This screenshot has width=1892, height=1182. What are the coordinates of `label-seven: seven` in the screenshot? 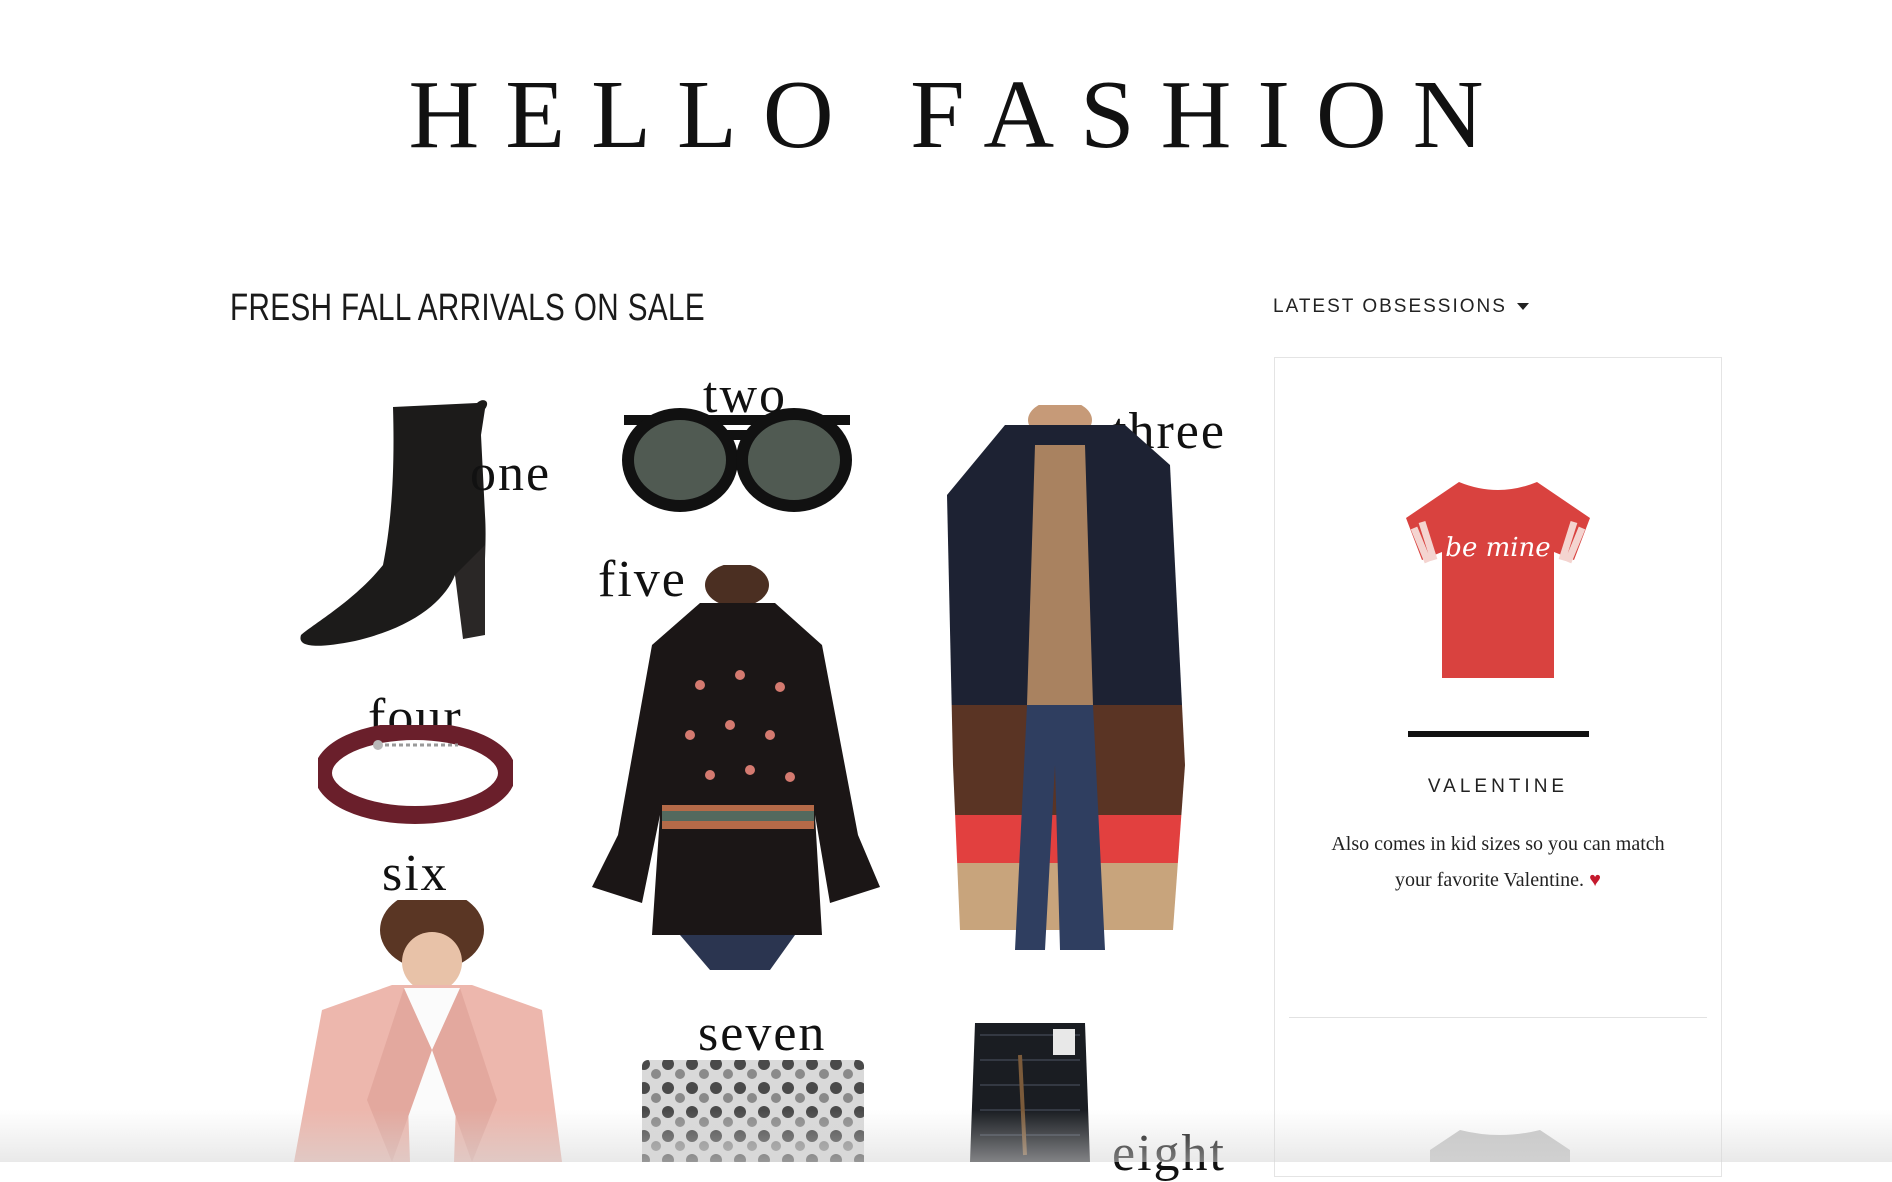 It's located at (762, 1033).